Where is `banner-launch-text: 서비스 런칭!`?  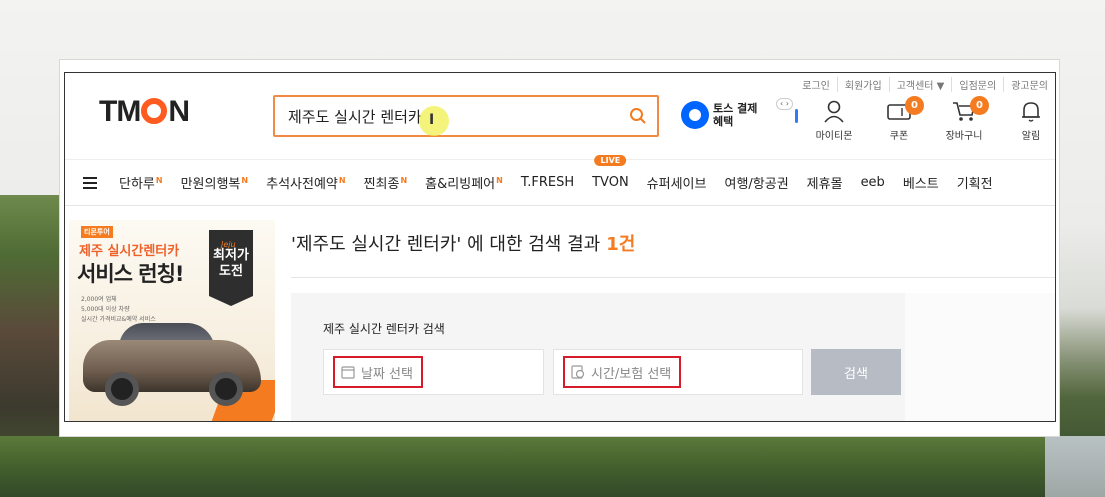
banner-launch-text: 서비스 런칭! is located at coordinates (130, 274).